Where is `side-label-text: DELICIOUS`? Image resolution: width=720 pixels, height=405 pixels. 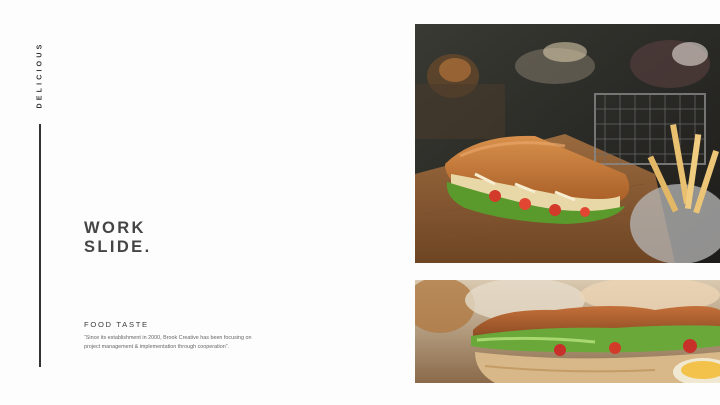
side-label-text: DELICIOUS is located at coordinates (40, 75).